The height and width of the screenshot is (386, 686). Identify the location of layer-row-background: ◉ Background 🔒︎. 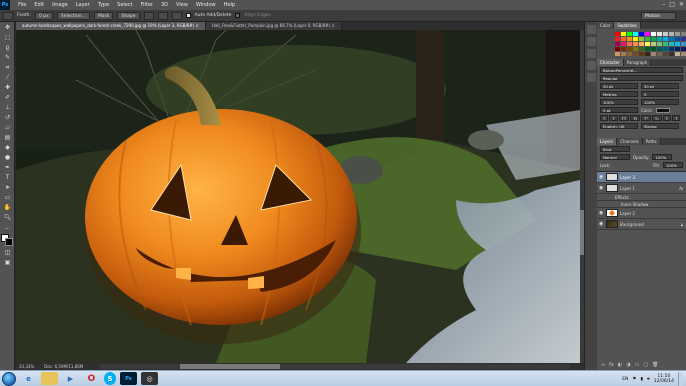
(641, 224).